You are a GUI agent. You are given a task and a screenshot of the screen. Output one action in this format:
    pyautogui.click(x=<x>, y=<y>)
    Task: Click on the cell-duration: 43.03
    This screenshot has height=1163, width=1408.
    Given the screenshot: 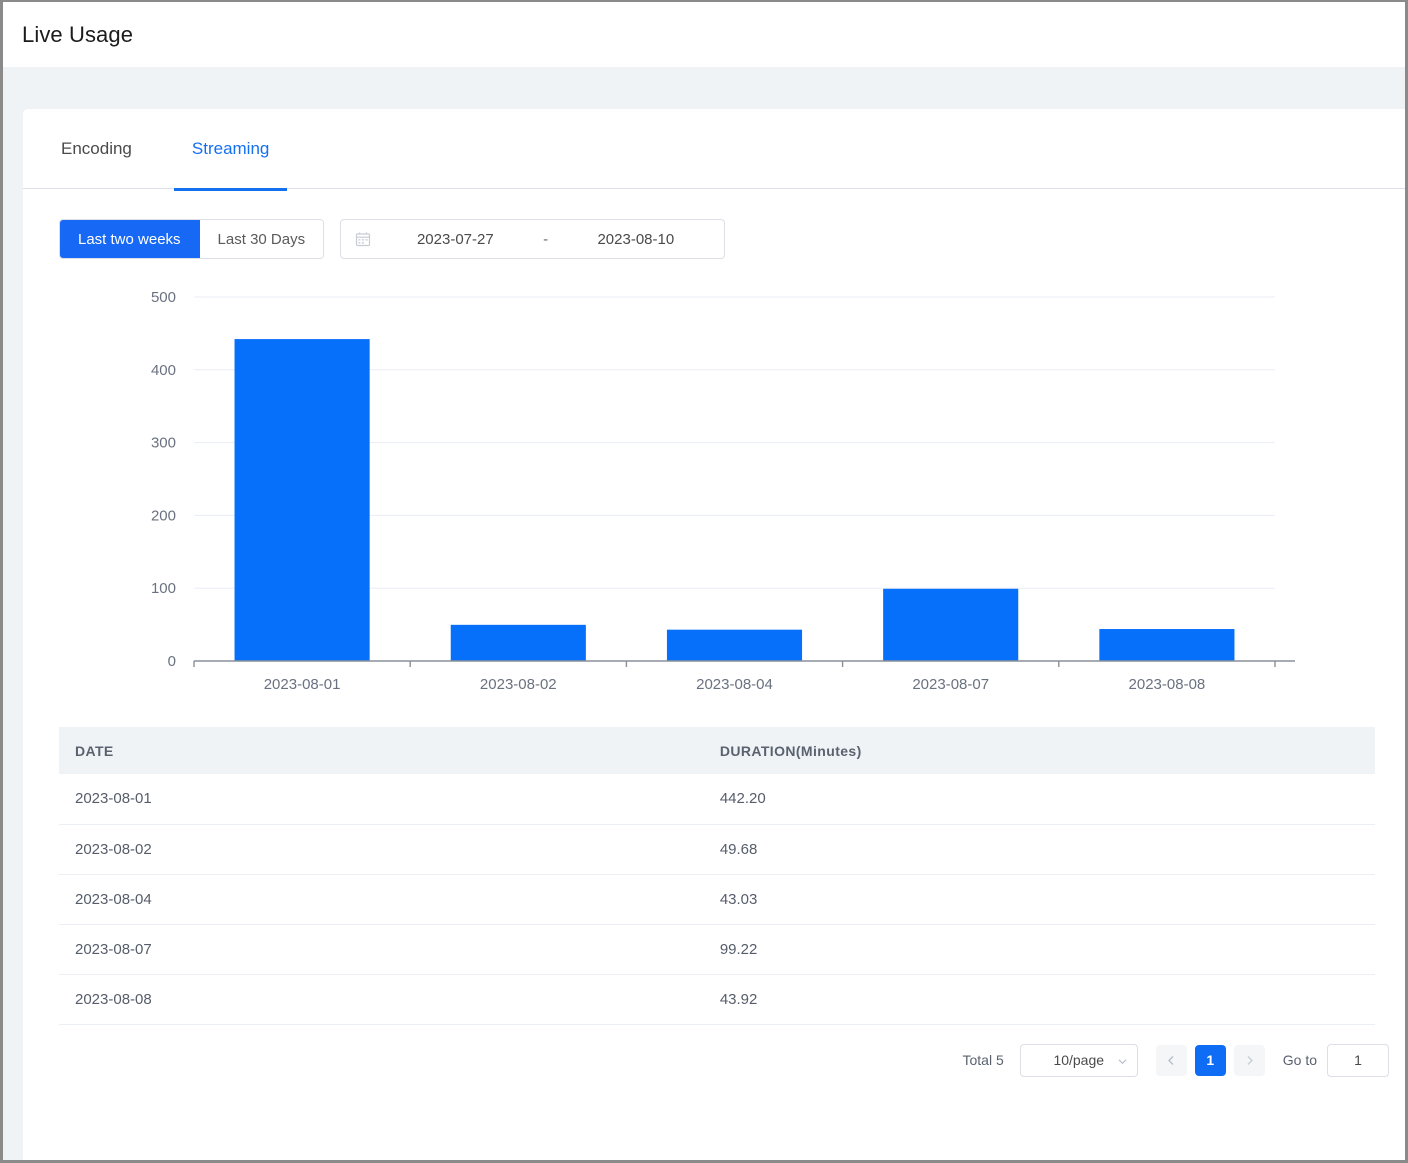 What is the action you would take?
    pyautogui.click(x=1039, y=899)
    